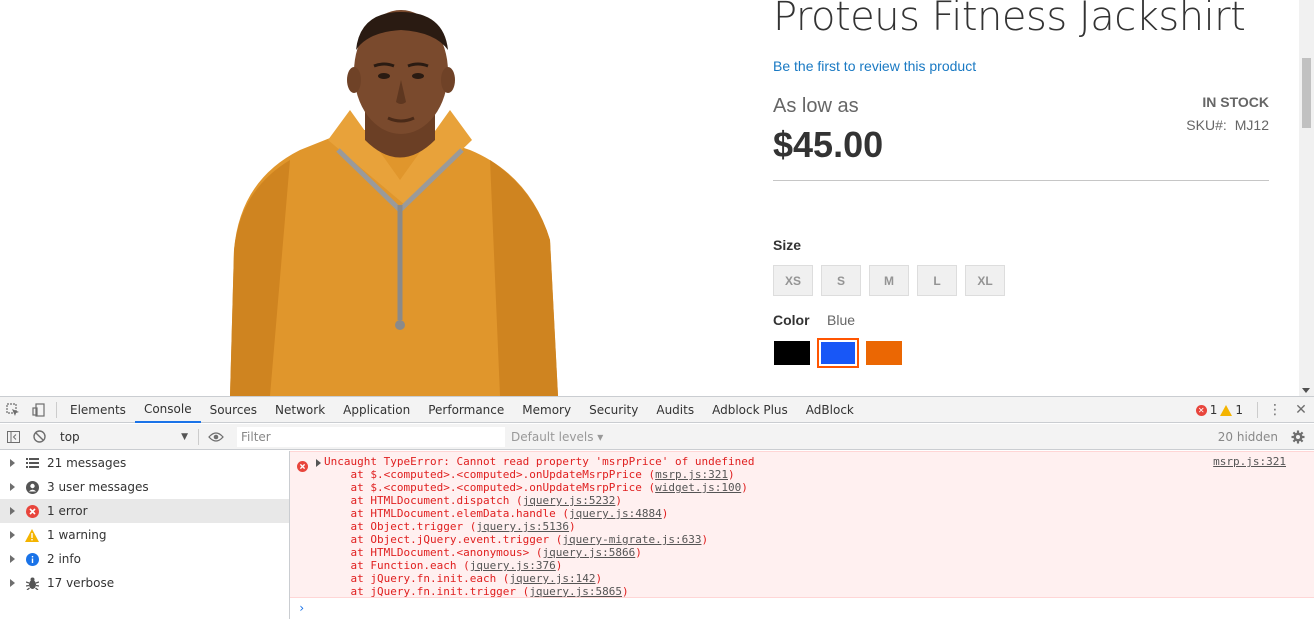  What do you see at coordinates (39, 437) in the screenshot?
I see `clear-console-icon` at bounding box center [39, 437].